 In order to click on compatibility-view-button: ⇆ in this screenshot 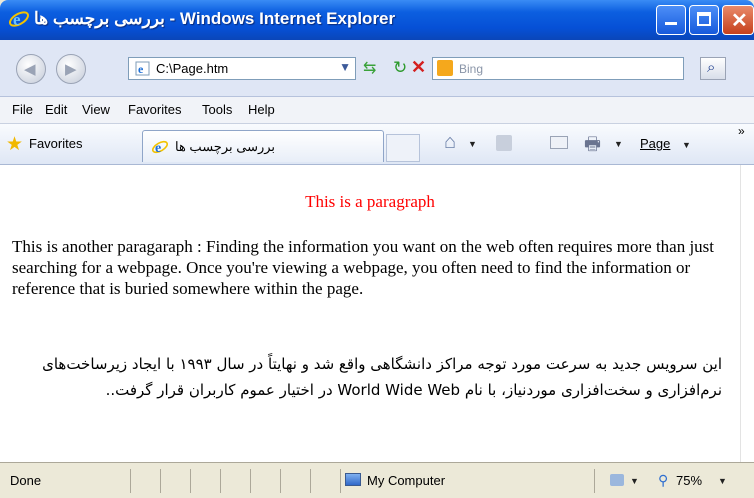, I will do `click(372, 68)`.